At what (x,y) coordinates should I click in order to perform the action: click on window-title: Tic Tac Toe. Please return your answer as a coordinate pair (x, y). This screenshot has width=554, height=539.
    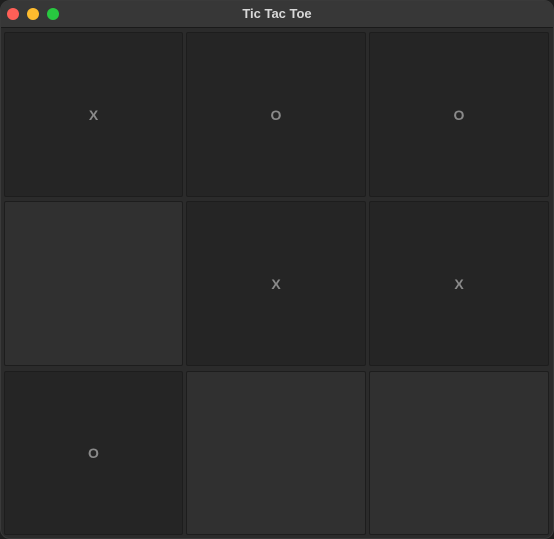
    Looking at the image, I should click on (277, 13).